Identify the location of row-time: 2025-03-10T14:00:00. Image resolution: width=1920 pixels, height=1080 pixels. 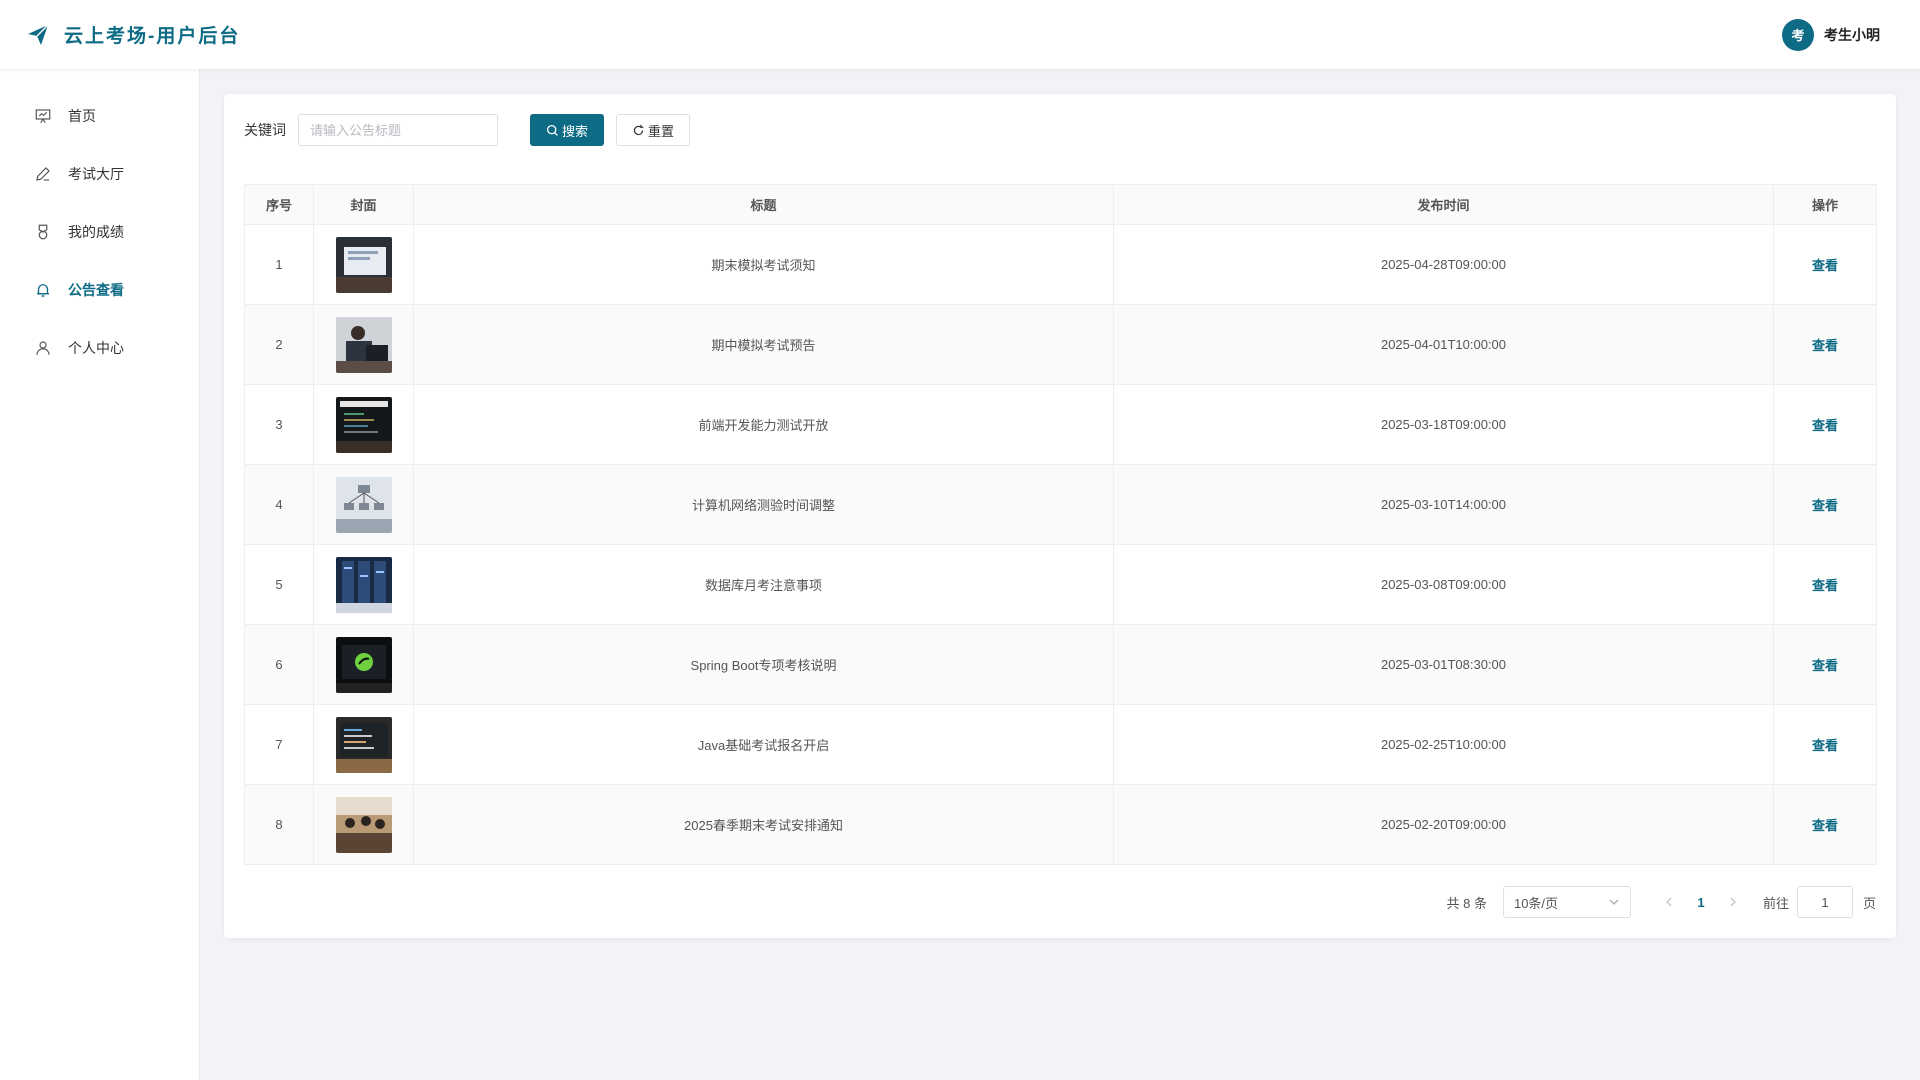
(1443, 504).